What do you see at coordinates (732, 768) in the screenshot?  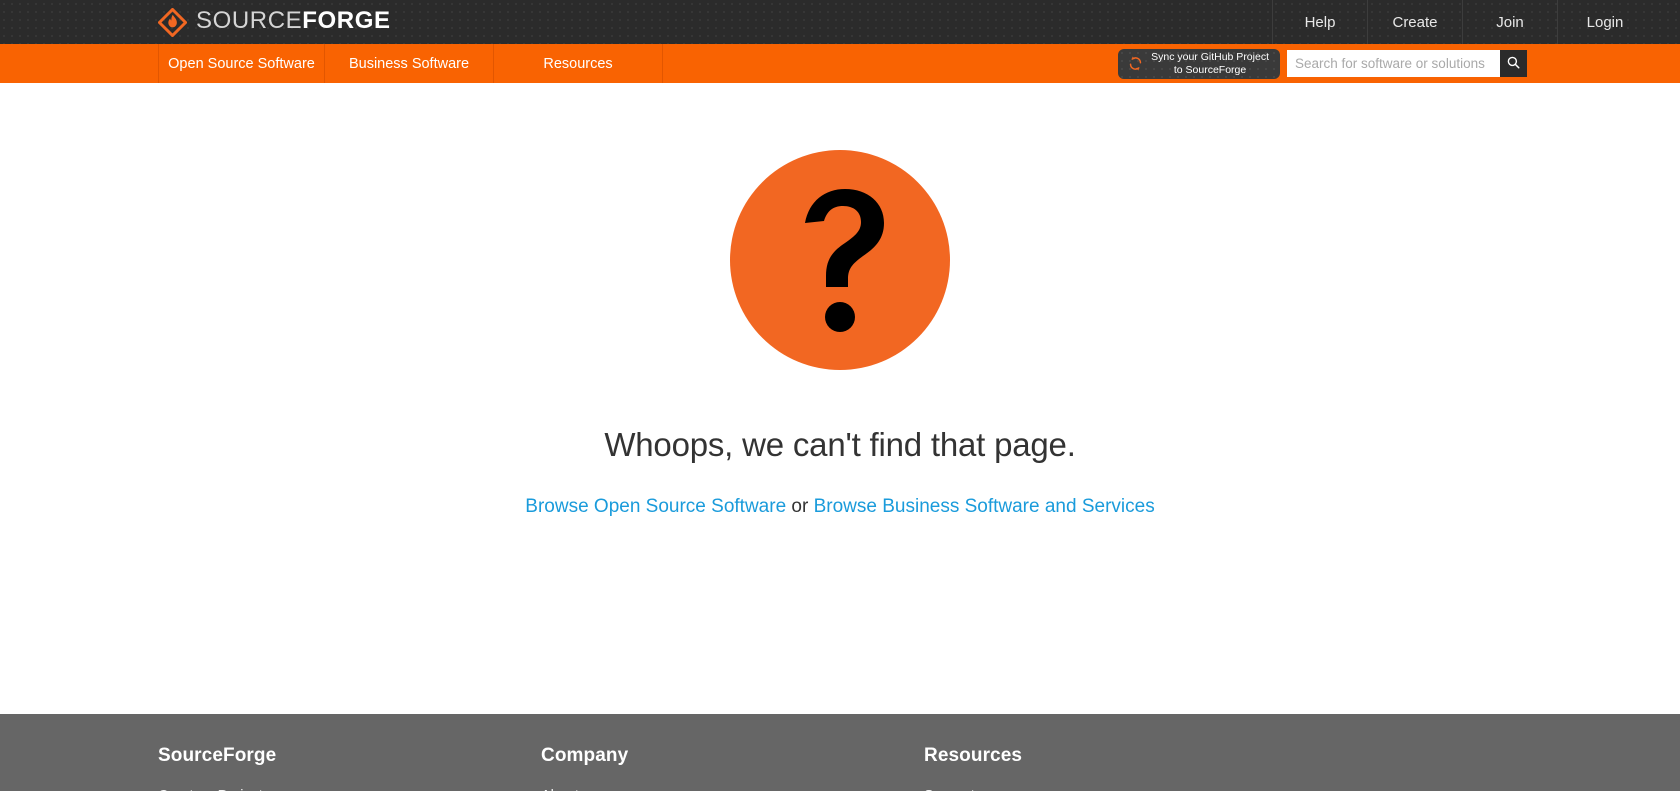 I see `footer-column-company: Company About Team` at bounding box center [732, 768].